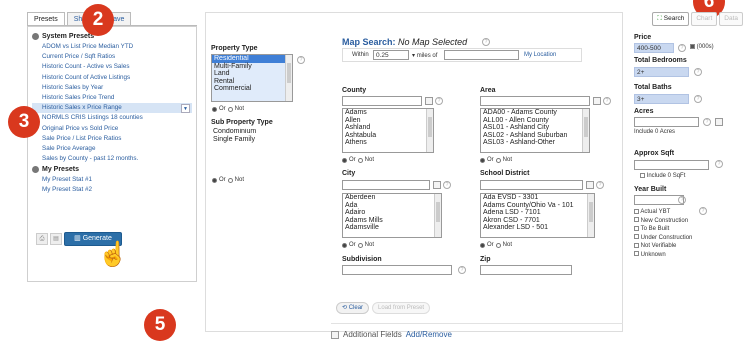  I want to click on year-built-option: Actual YBT, so click(665, 212).